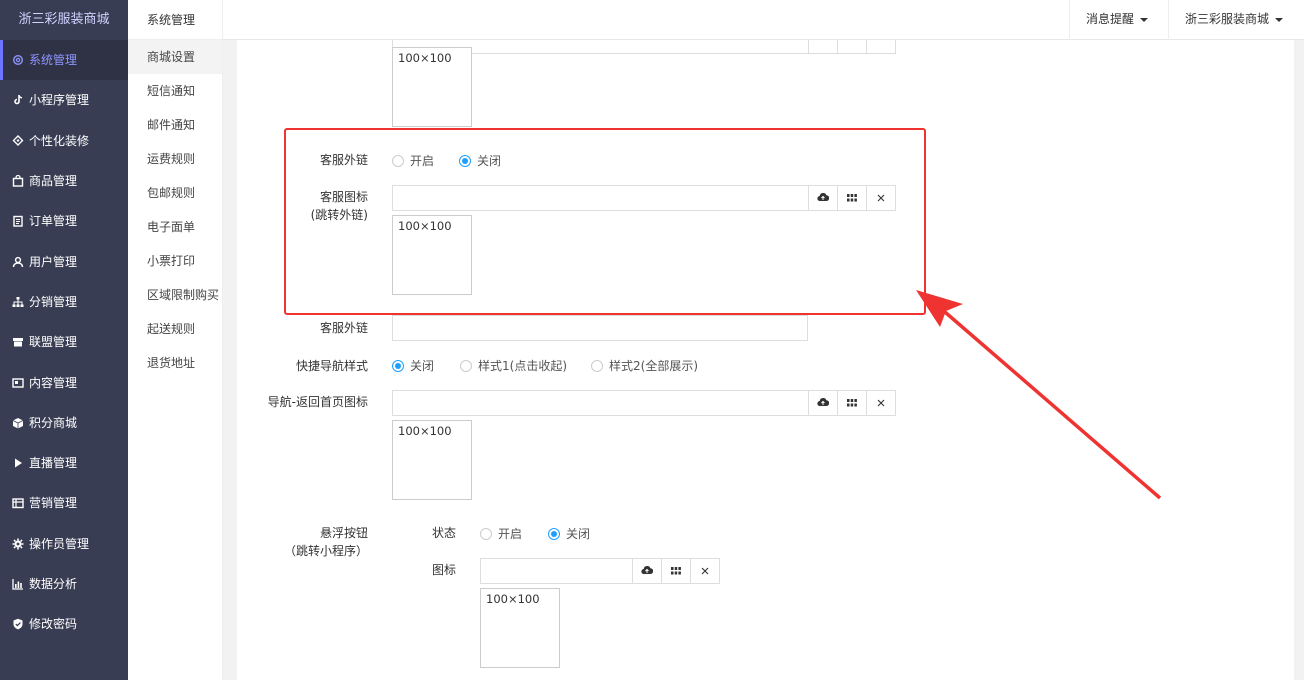 Image resolution: width=1304 pixels, height=680 pixels. I want to click on kefu-icon-thumb: 100×100, so click(432, 255).